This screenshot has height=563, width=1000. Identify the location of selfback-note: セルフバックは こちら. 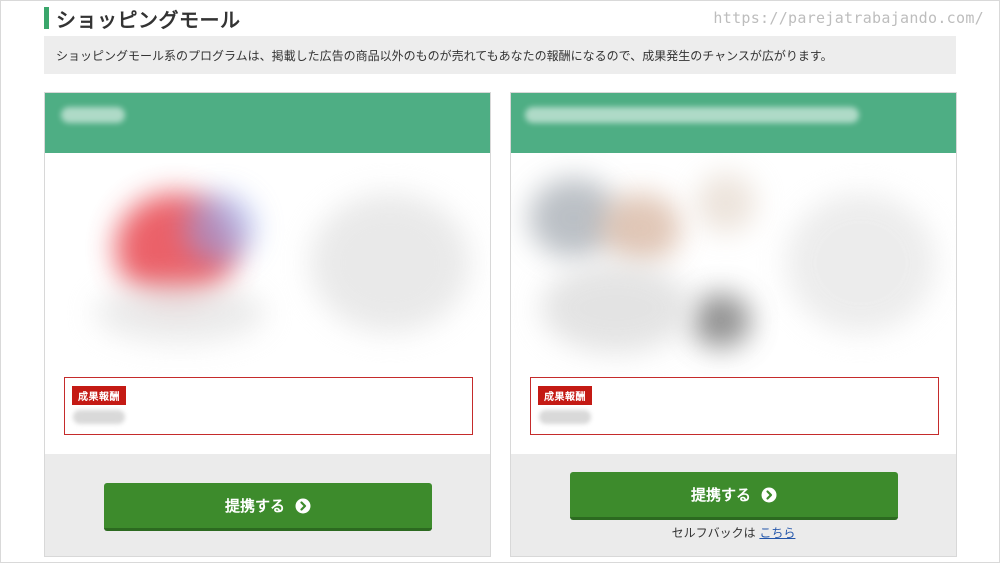
(733, 532).